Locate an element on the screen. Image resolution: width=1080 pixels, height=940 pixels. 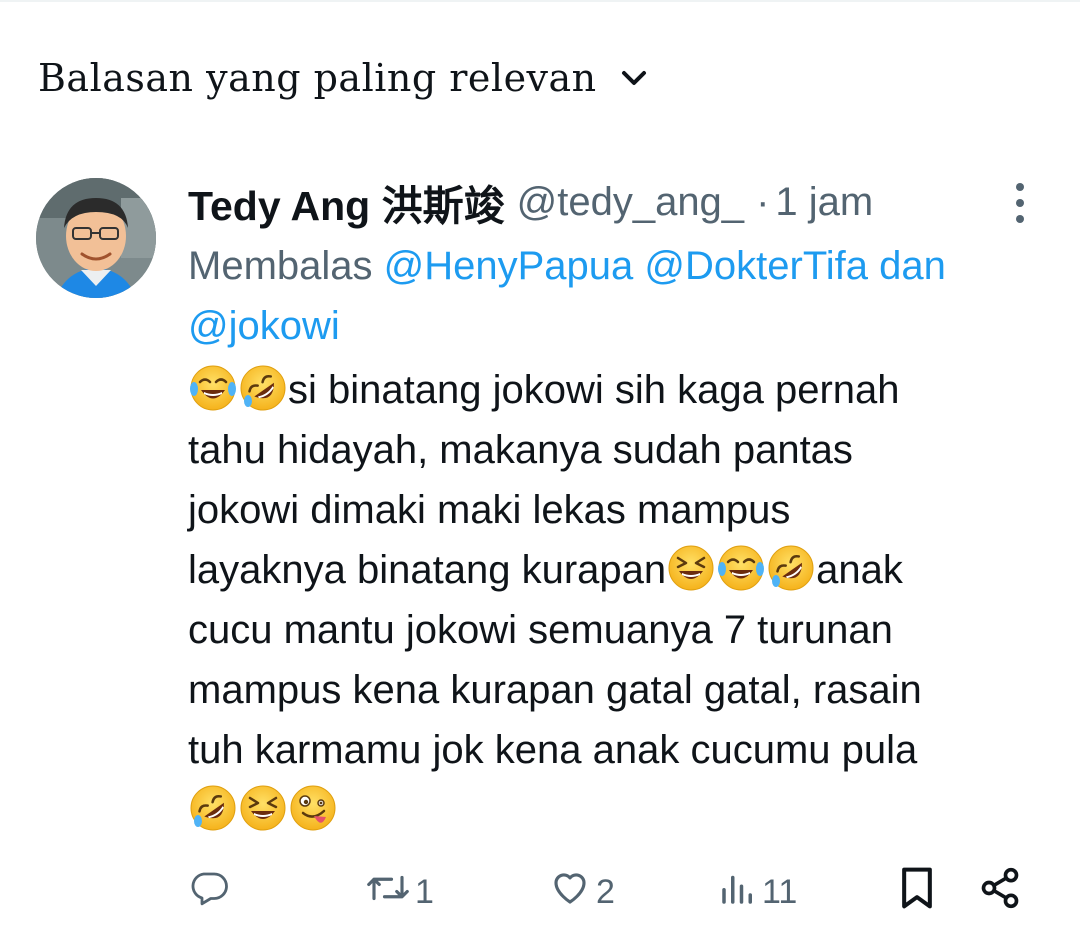
tweet-line: tahu hidayah, makanya sudah pantas is located at coordinates (623, 450).